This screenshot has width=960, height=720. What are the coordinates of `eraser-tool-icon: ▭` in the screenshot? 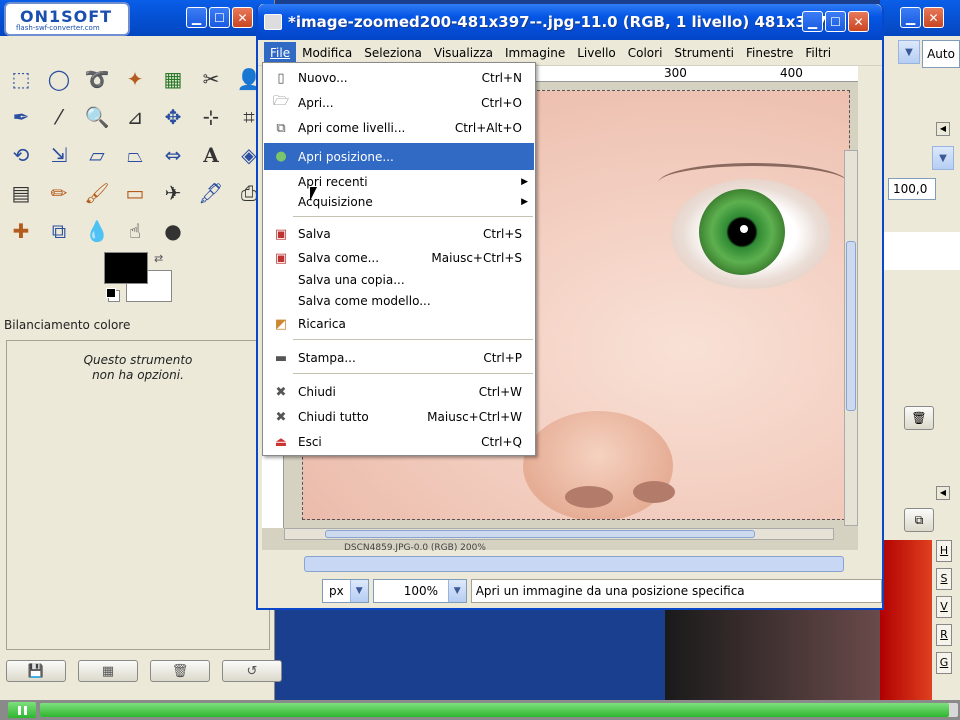 It's located at (135, 193).